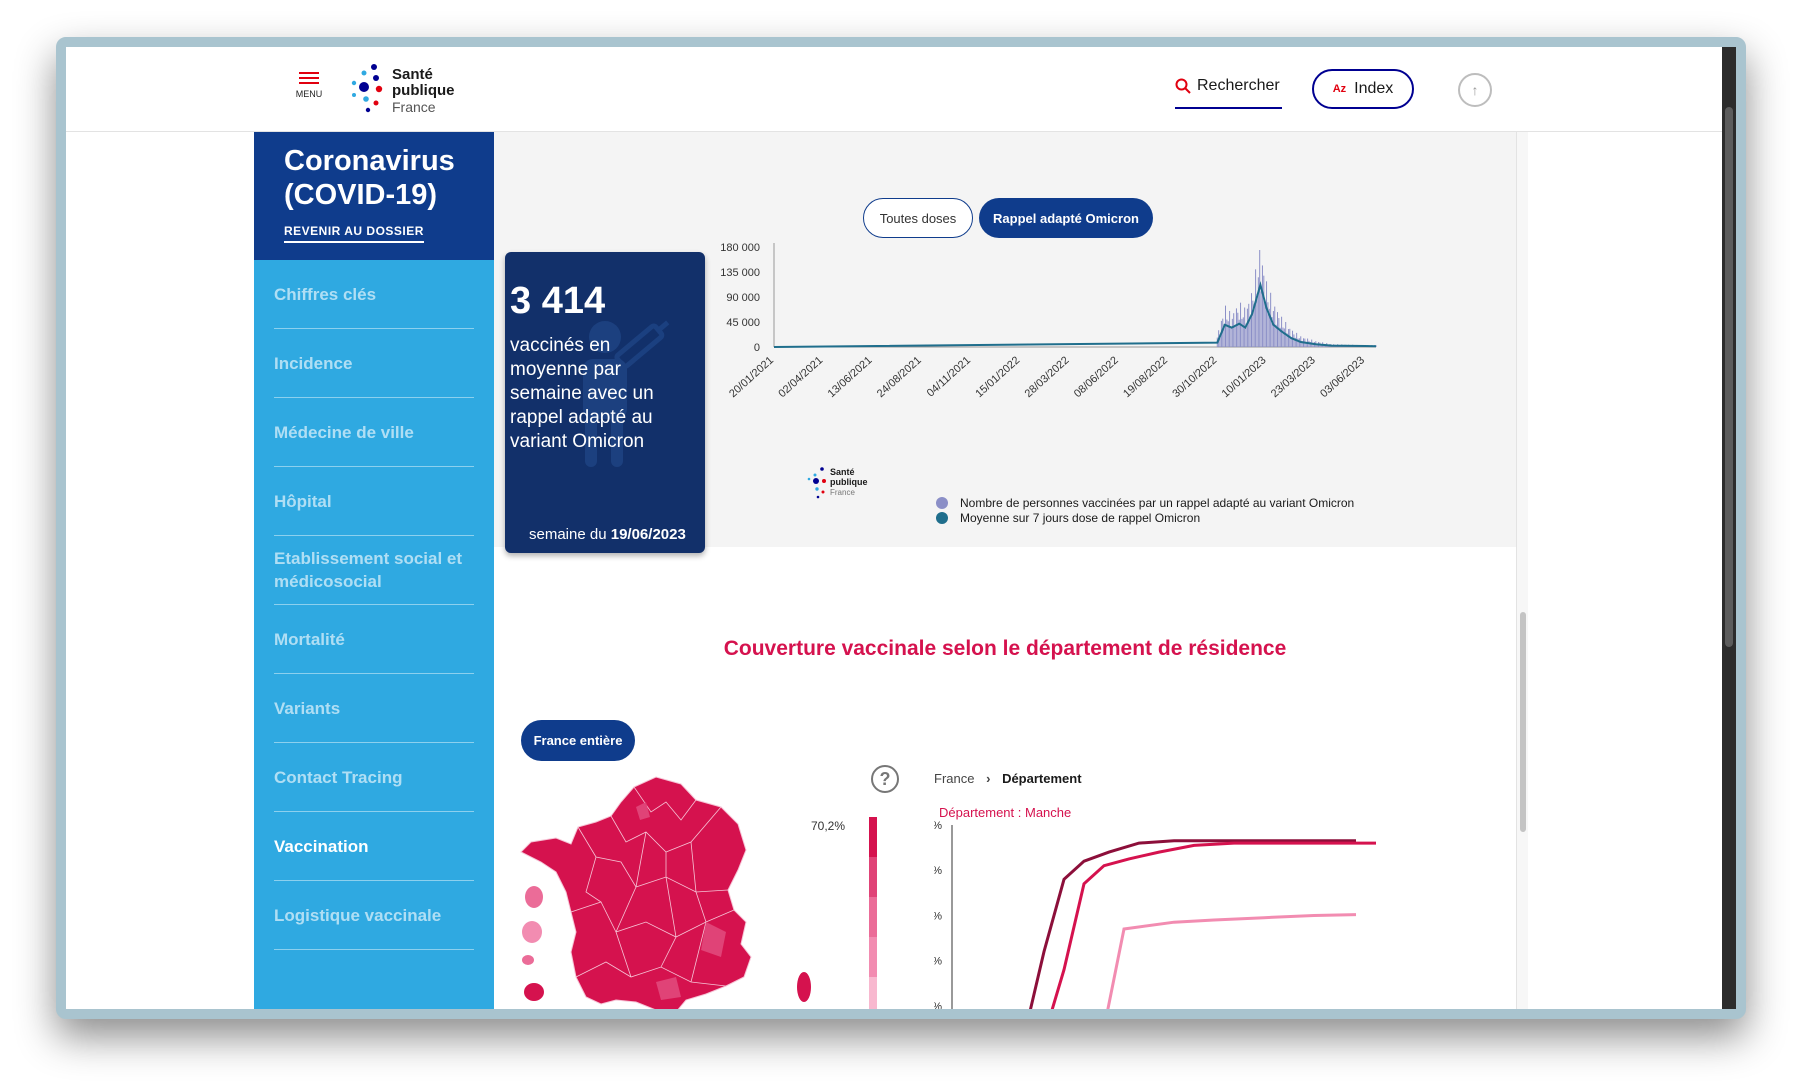  What do you see at coordinates (740, 273) in the screenshot?
I see `y-tick-label: 135 000` at bounding box center [740, 273].